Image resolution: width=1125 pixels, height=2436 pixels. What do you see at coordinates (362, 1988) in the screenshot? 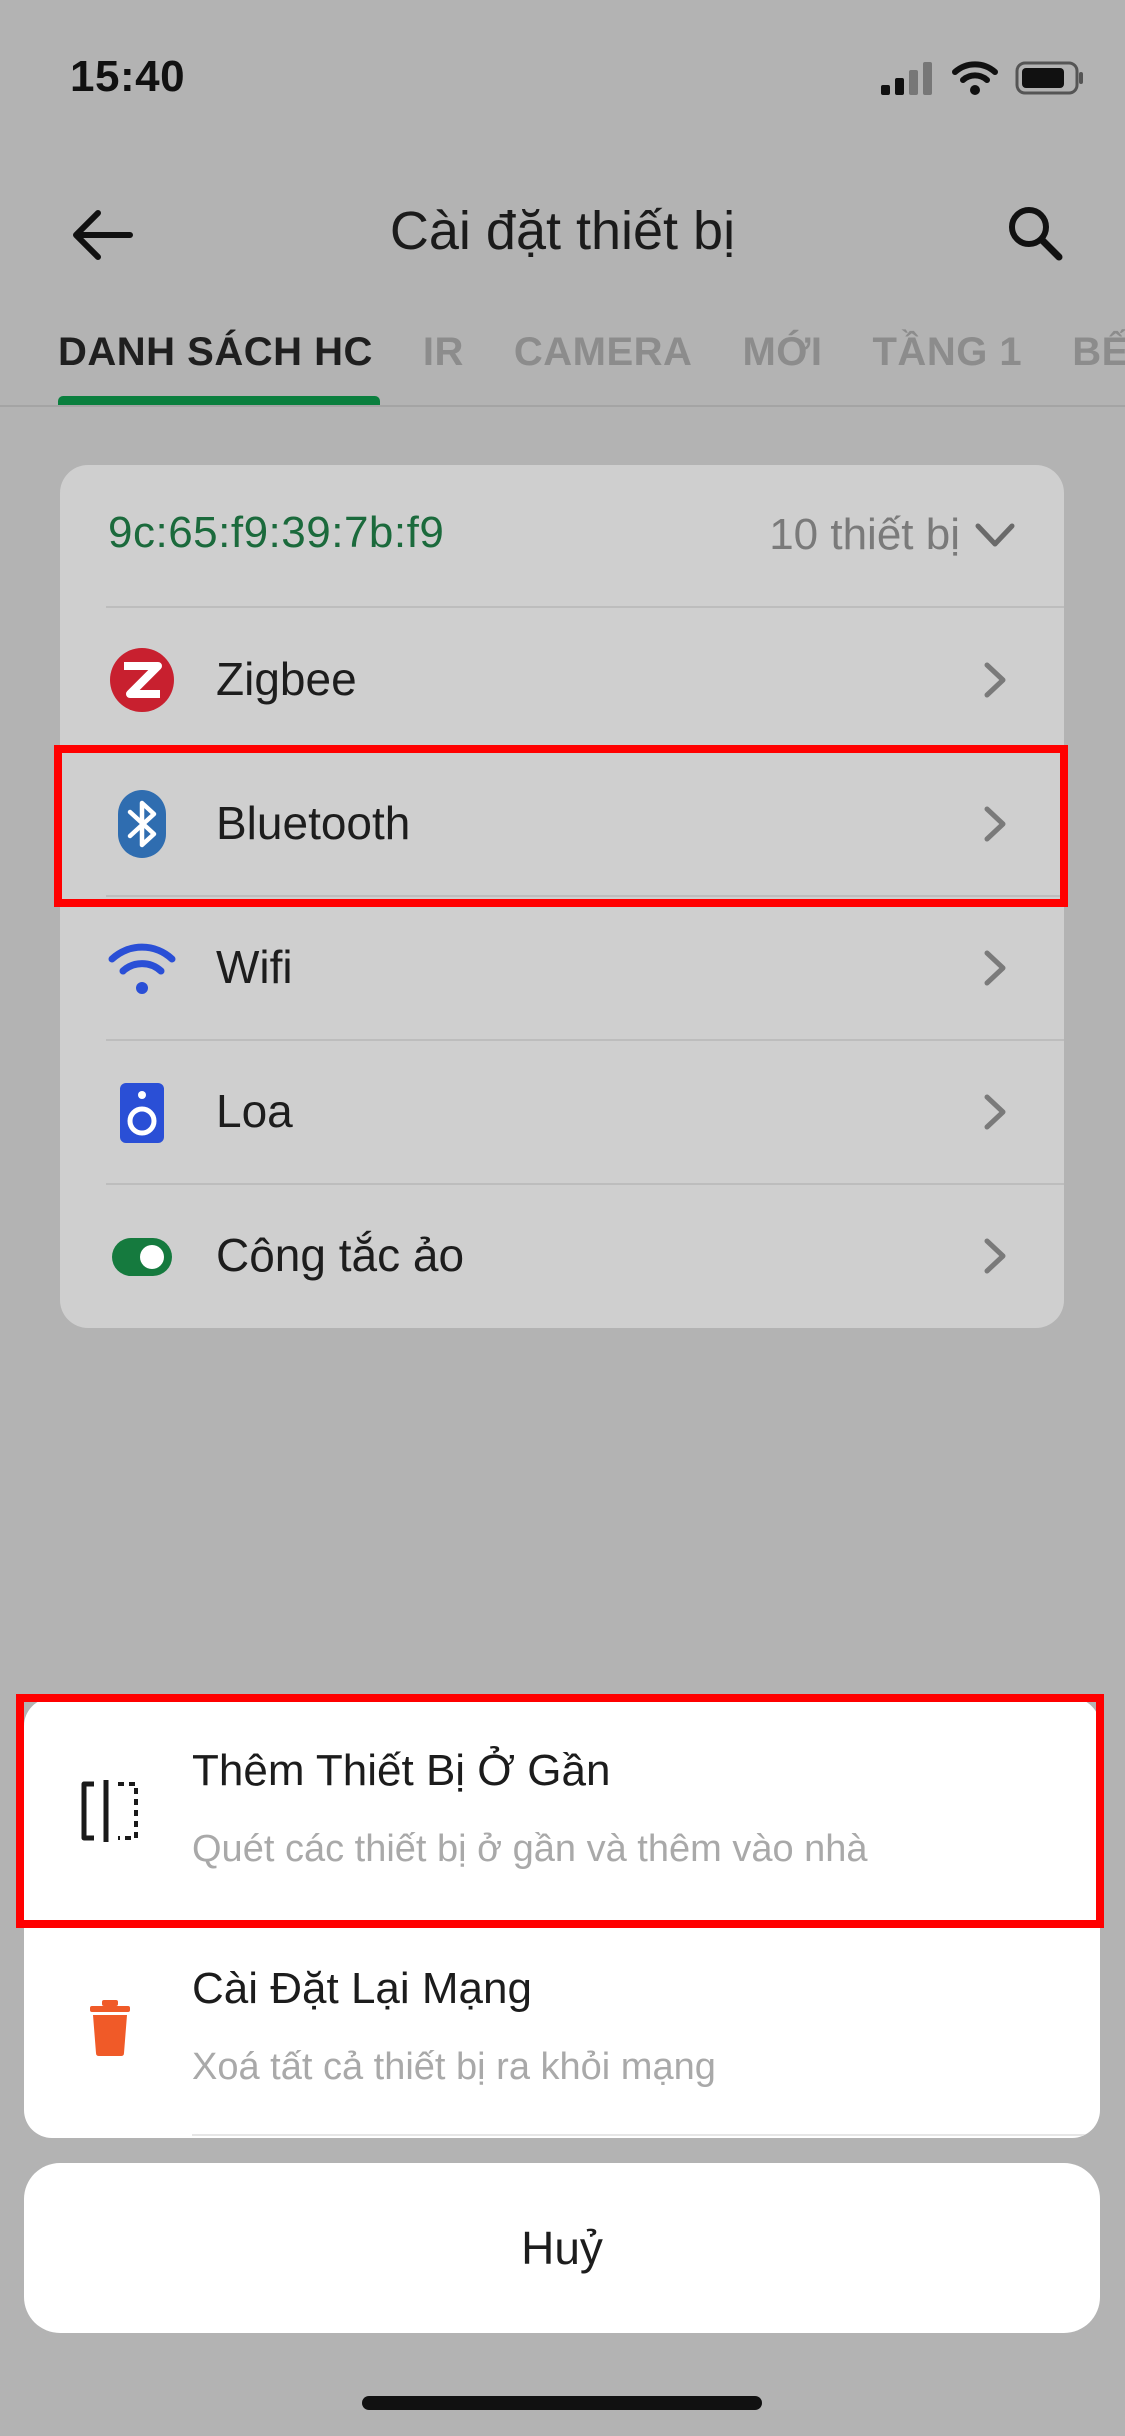
I see `reset-network-title: Cài Đặt Lại Mạng` at bounding box center [362, 1988].